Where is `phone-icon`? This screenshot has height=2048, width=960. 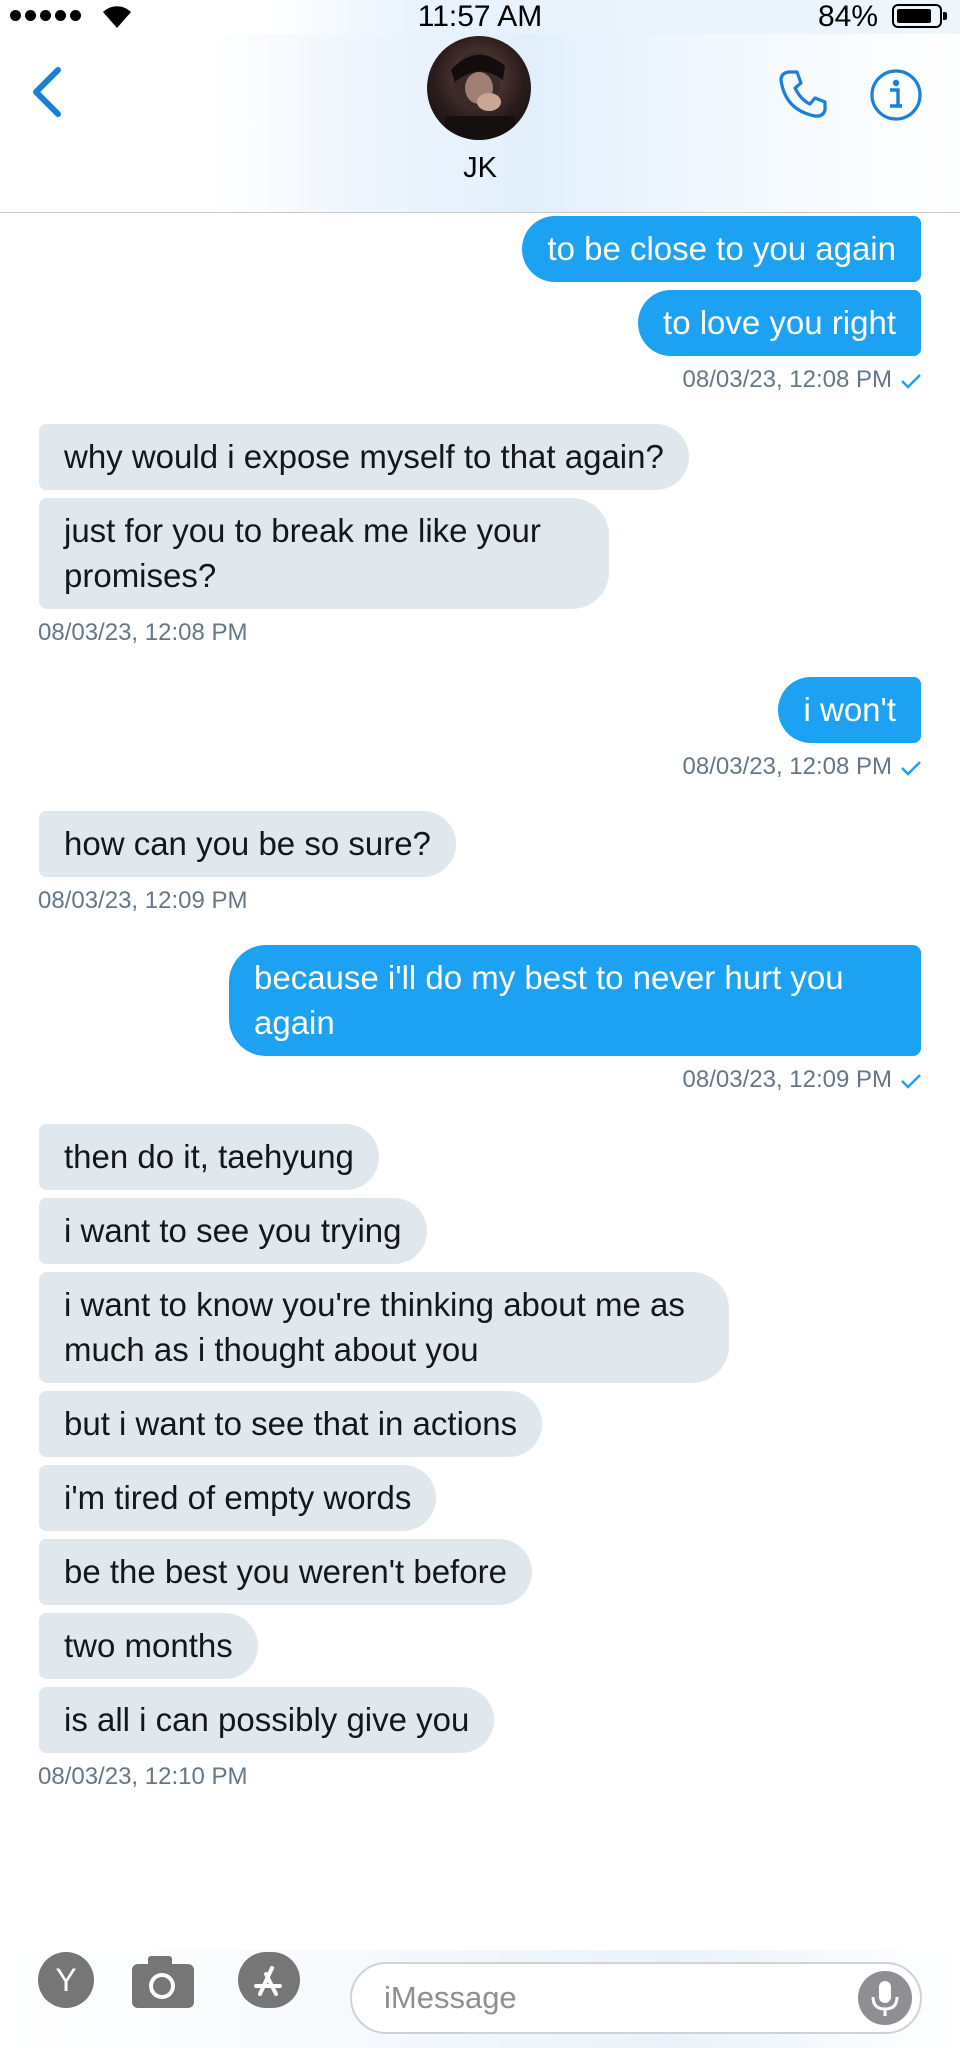
phone-icon is located at coordinates (803, 94).